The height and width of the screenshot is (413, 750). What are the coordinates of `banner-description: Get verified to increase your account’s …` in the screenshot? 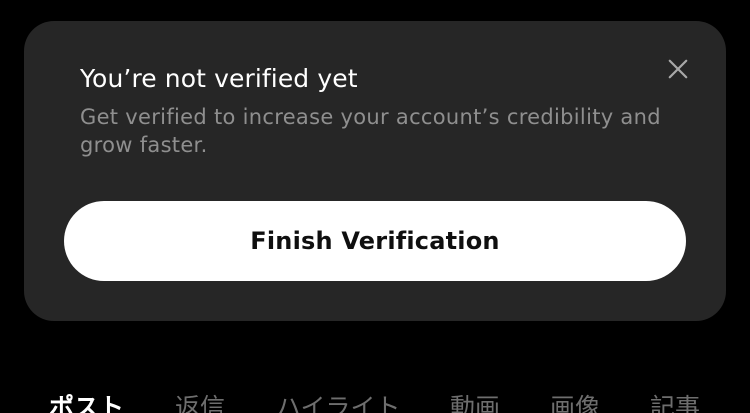 It's located at (370, 131).